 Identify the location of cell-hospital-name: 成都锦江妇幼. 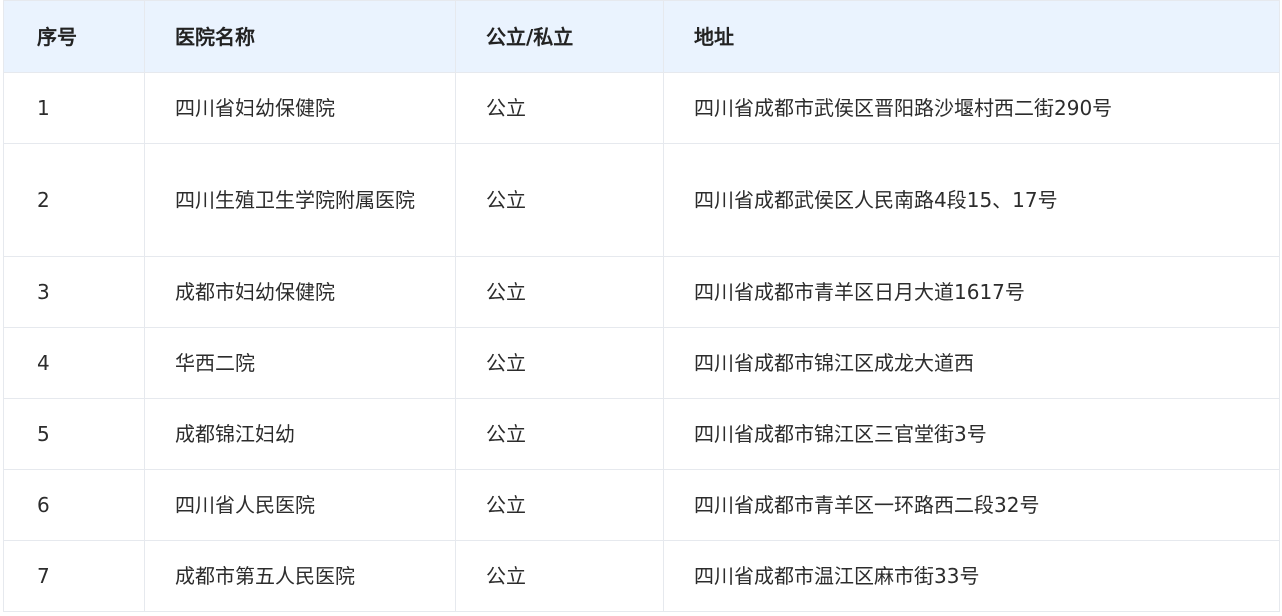
(300, 434).